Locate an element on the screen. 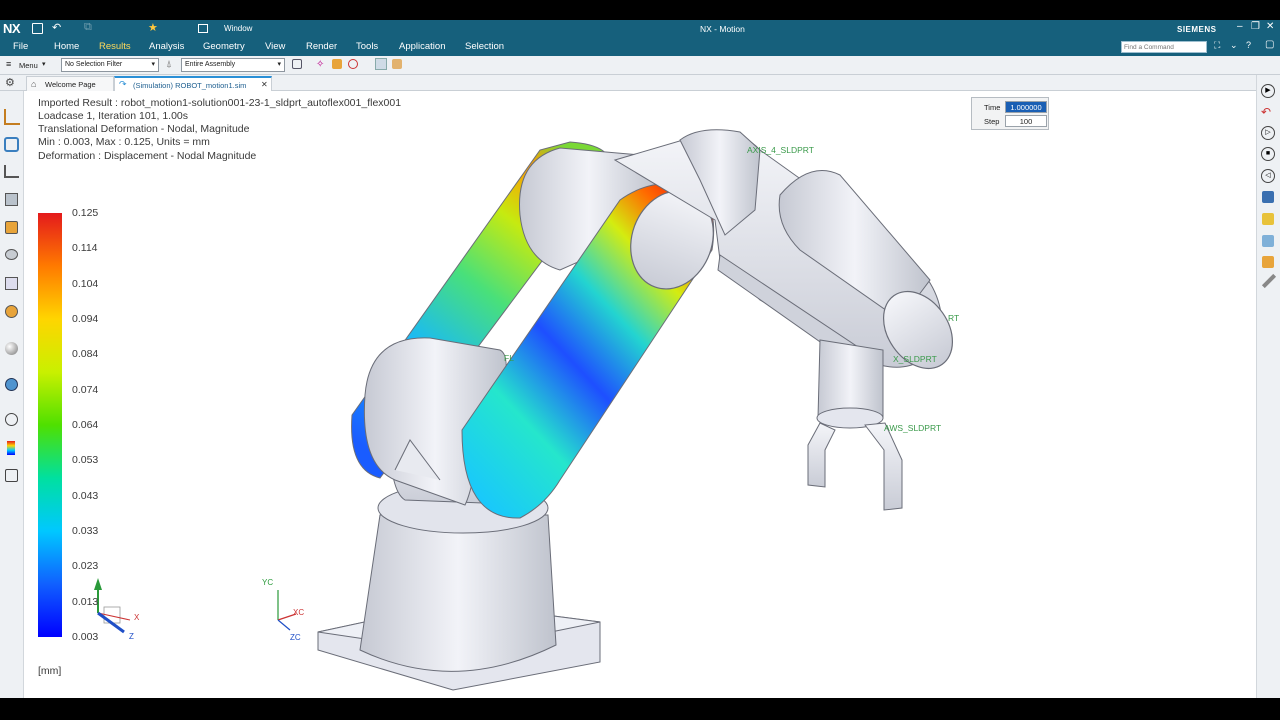 This screenshot has height=720, width=1280. part-icon is located at coordinates (11, 199).